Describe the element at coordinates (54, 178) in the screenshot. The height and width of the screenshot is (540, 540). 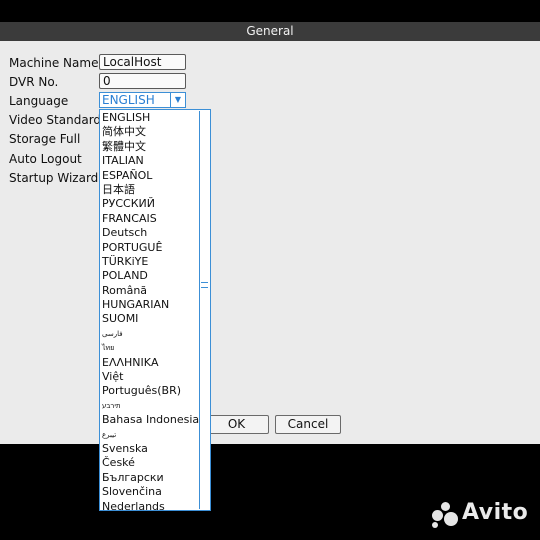
I see `startup-wizard-label: Startup Wizard` at that location.